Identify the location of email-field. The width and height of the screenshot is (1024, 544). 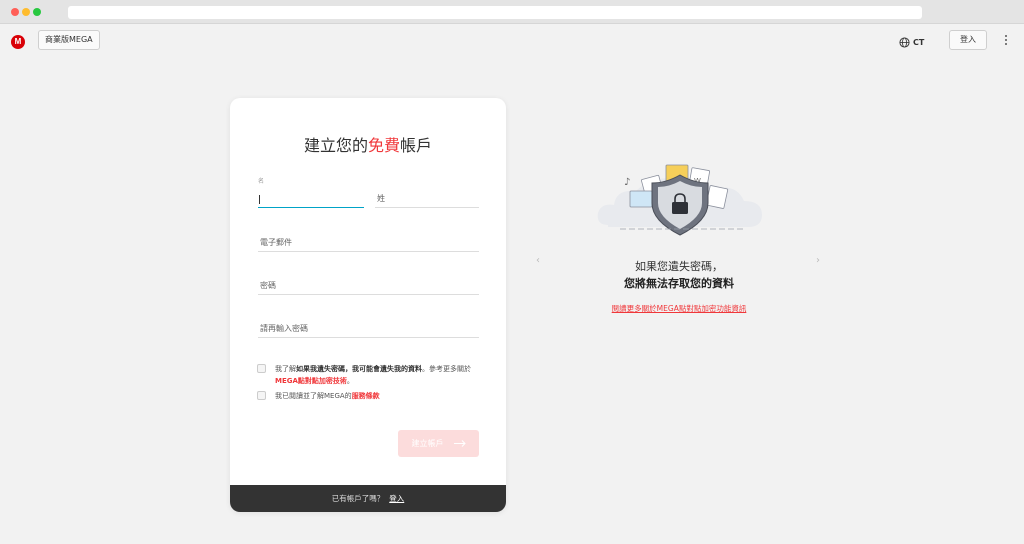
(368, 240).